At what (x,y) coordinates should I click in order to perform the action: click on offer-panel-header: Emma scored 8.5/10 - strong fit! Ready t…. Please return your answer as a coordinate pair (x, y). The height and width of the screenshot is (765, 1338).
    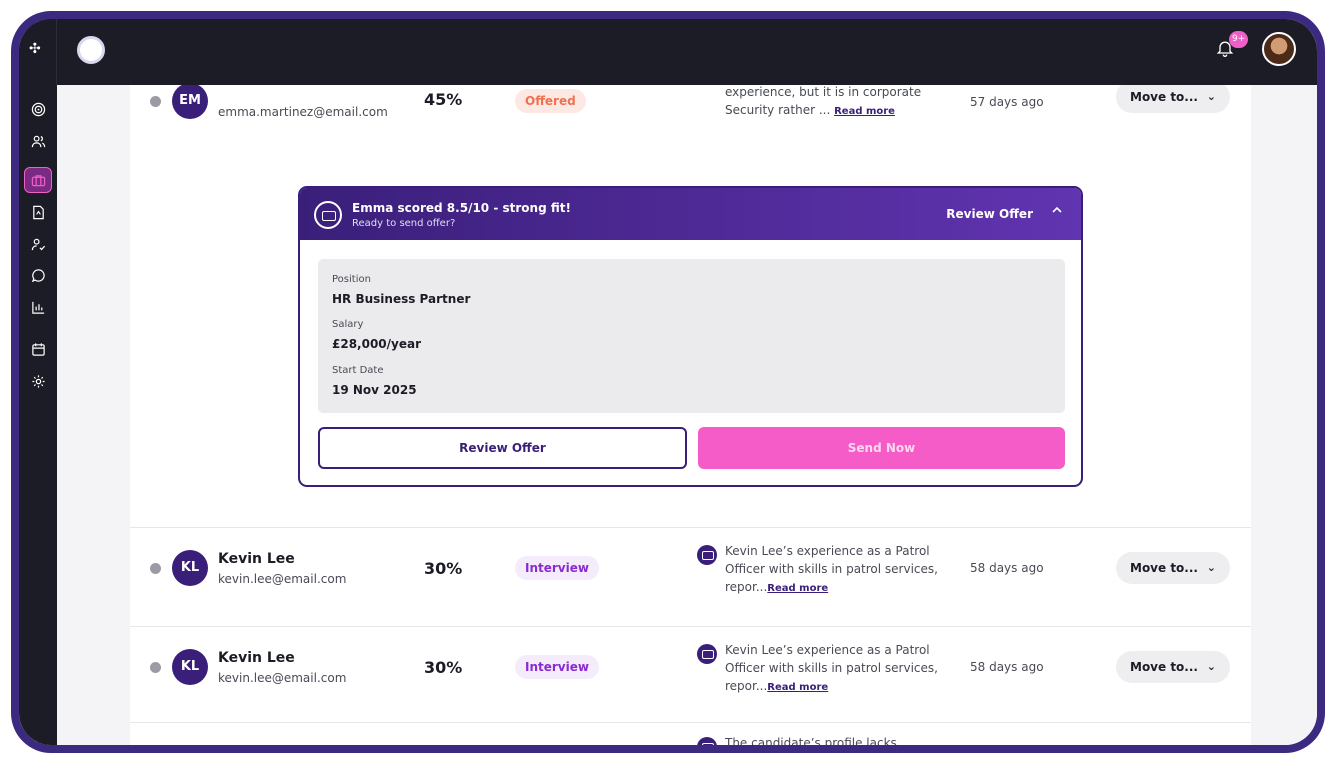
    Looking at the image, I should click on (690, 214).